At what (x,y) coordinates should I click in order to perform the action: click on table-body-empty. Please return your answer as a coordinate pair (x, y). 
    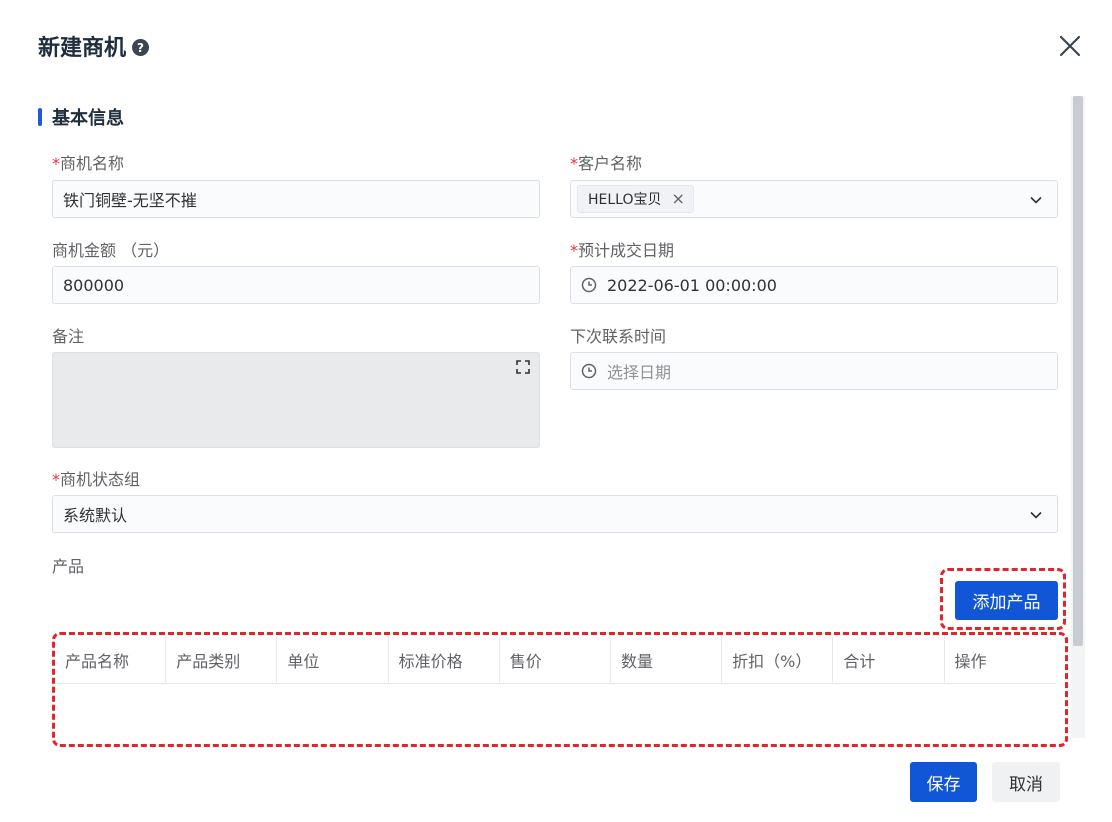
    Looking at the image, I should click on (555, 713).